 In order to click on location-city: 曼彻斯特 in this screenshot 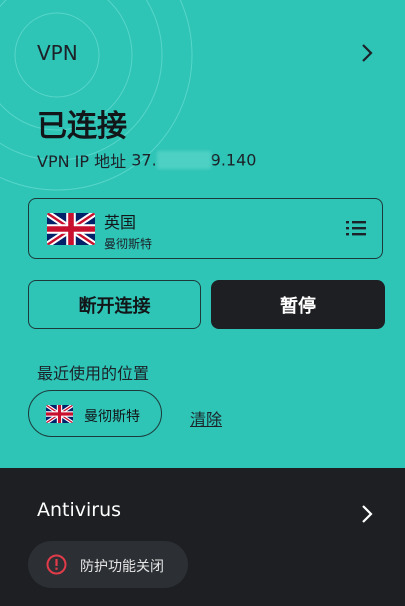, I will do `click(128, 244)`.